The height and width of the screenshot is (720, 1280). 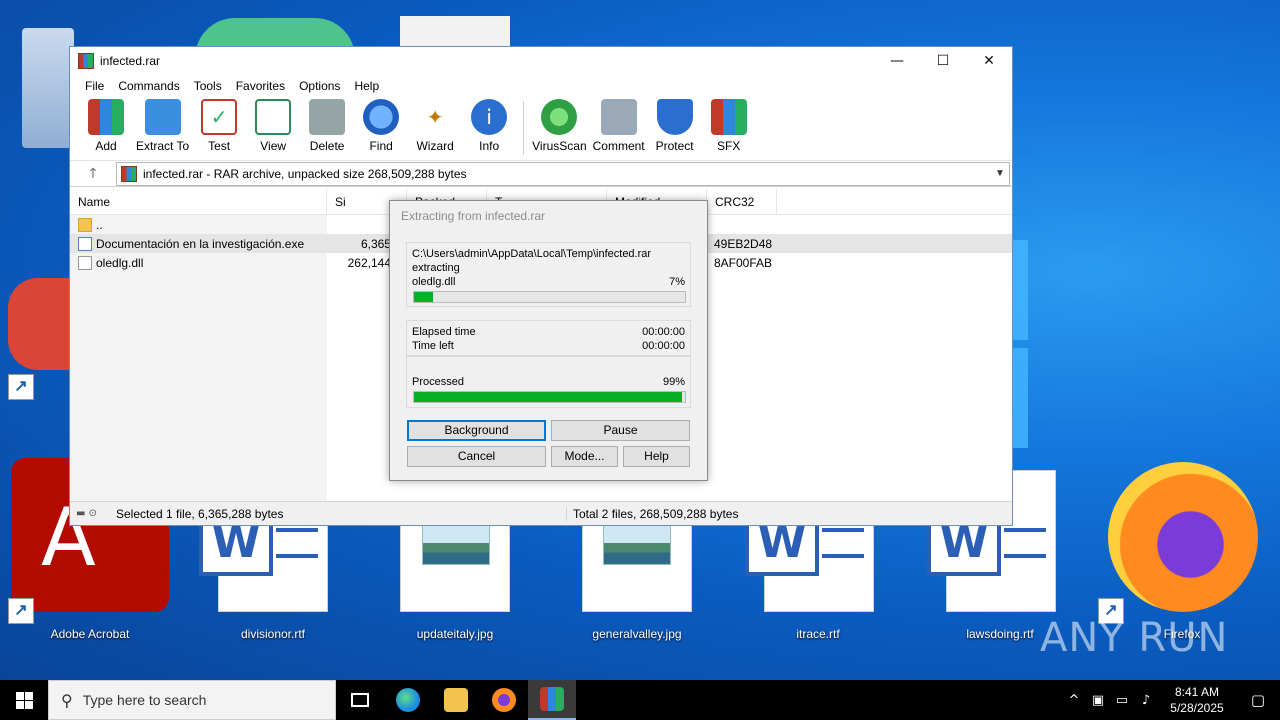 What do you see at coordinates (99, 224) in the screenshot?
I see `file-name: ..` at bounding box center [99, 224].